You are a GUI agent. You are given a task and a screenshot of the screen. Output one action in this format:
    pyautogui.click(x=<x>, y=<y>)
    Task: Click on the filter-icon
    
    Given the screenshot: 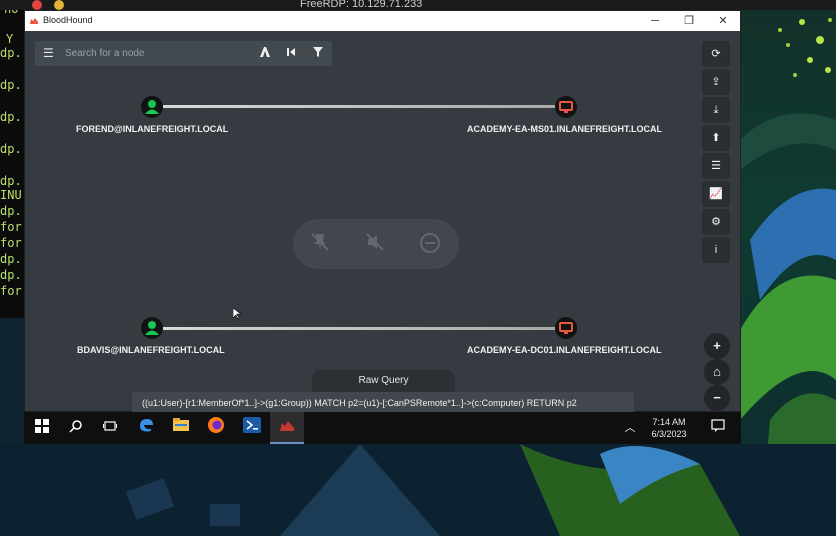 What is the action you would take?
    pyautogui.click(x=318, y=53)
    